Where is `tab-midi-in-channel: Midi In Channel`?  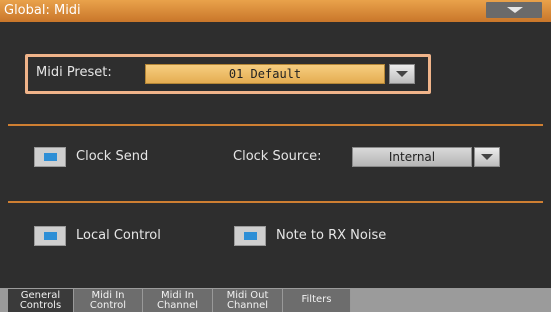 tab-midi-in-channel: Midi In Channel is located at coordinates (178, 300).